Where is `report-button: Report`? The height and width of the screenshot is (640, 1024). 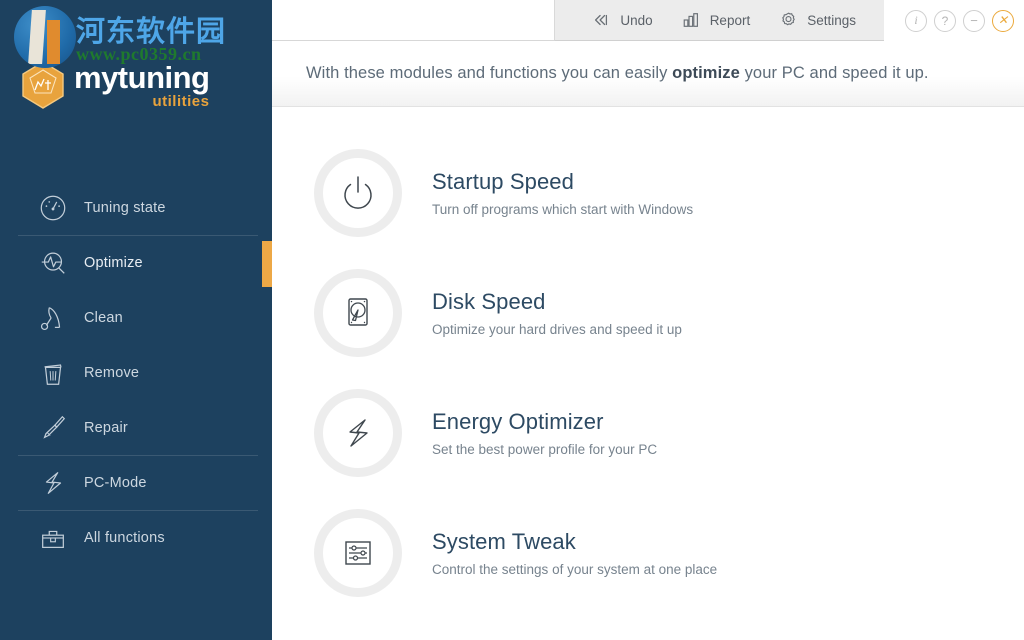
report-button: Report is located at coordinates (716, 20).